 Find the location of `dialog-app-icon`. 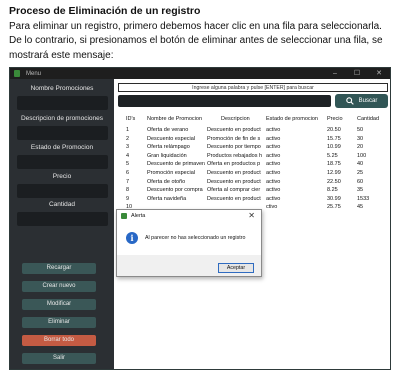

dialog-app-icon is located at coordinates (124, 215).